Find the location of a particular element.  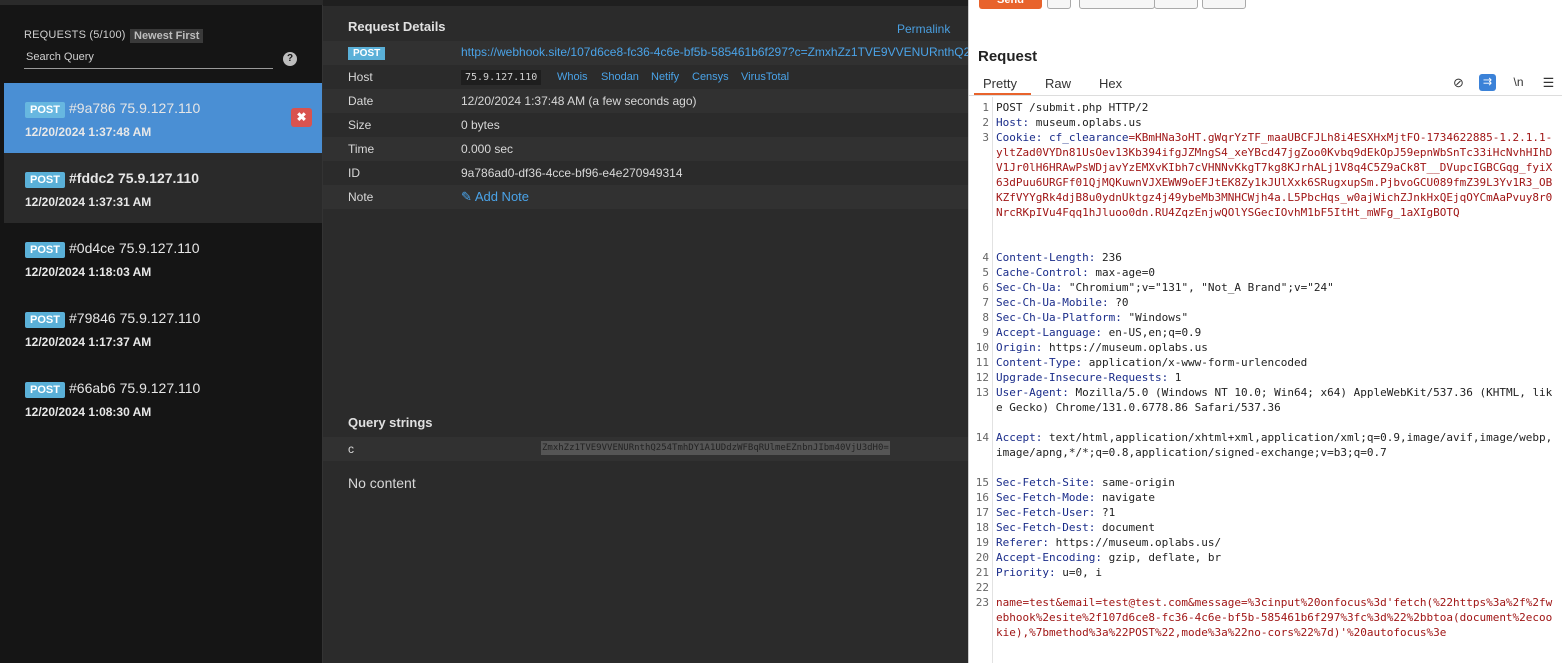

header-value: 236 is located at coordinates (1108, 257).